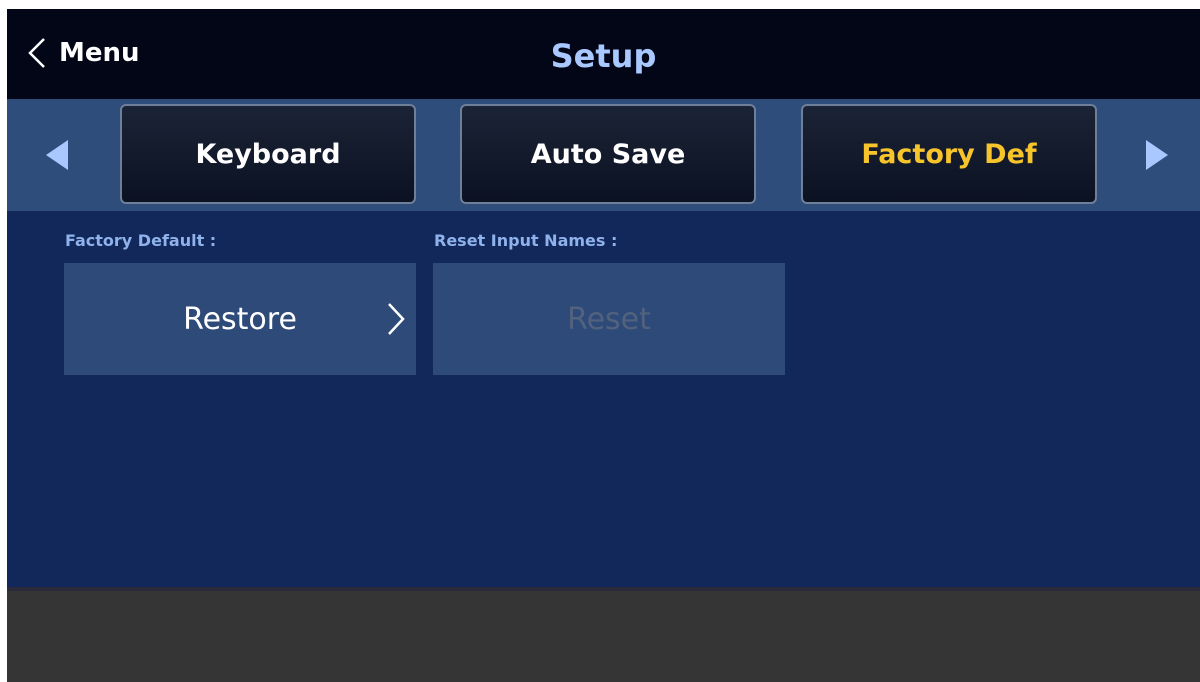  I want to click on tab-auto-save: Auto Save, so click(608, 154).